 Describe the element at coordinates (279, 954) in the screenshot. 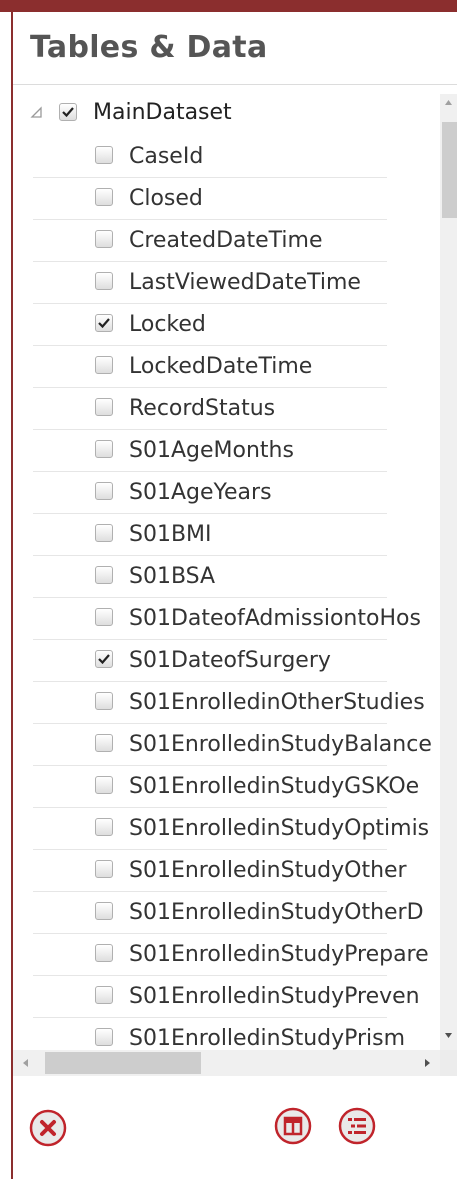

I see `field-label: S01EnrolledinStudyPrepare` at that location.